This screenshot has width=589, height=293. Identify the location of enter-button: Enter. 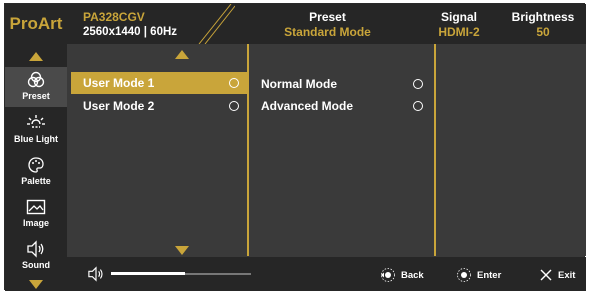
(478, 275).